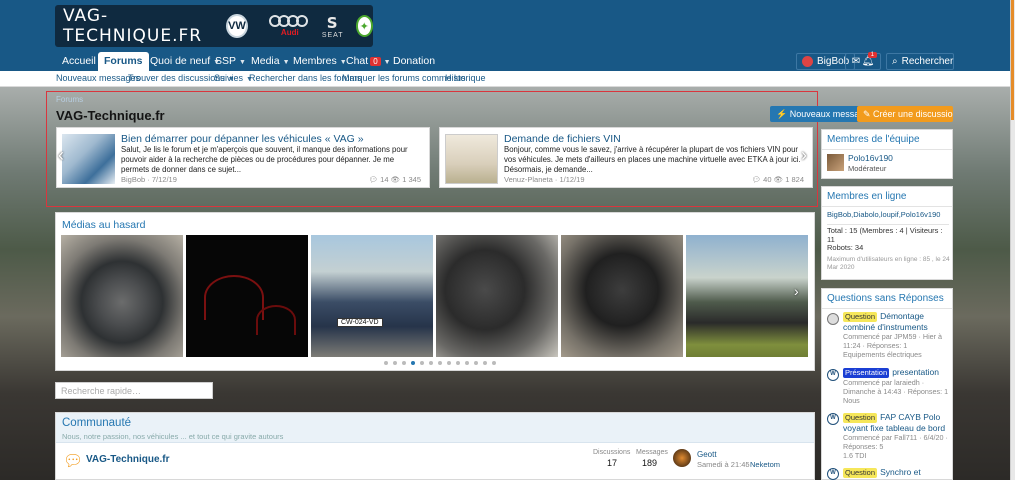 This screenshot has width=1015, height=480. Describe the element at coordinates (765, 464) in the screenshot. I see `last-post-user: Neketom` at that location.